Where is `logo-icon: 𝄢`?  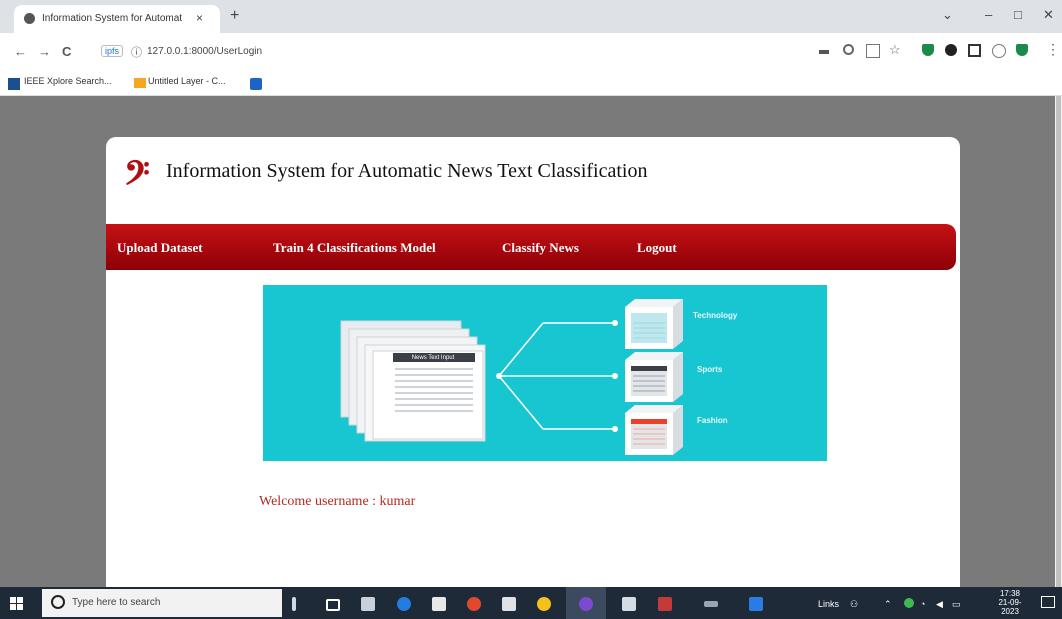 logo-icon: 𝄢 is located at coordinates (137, 177).